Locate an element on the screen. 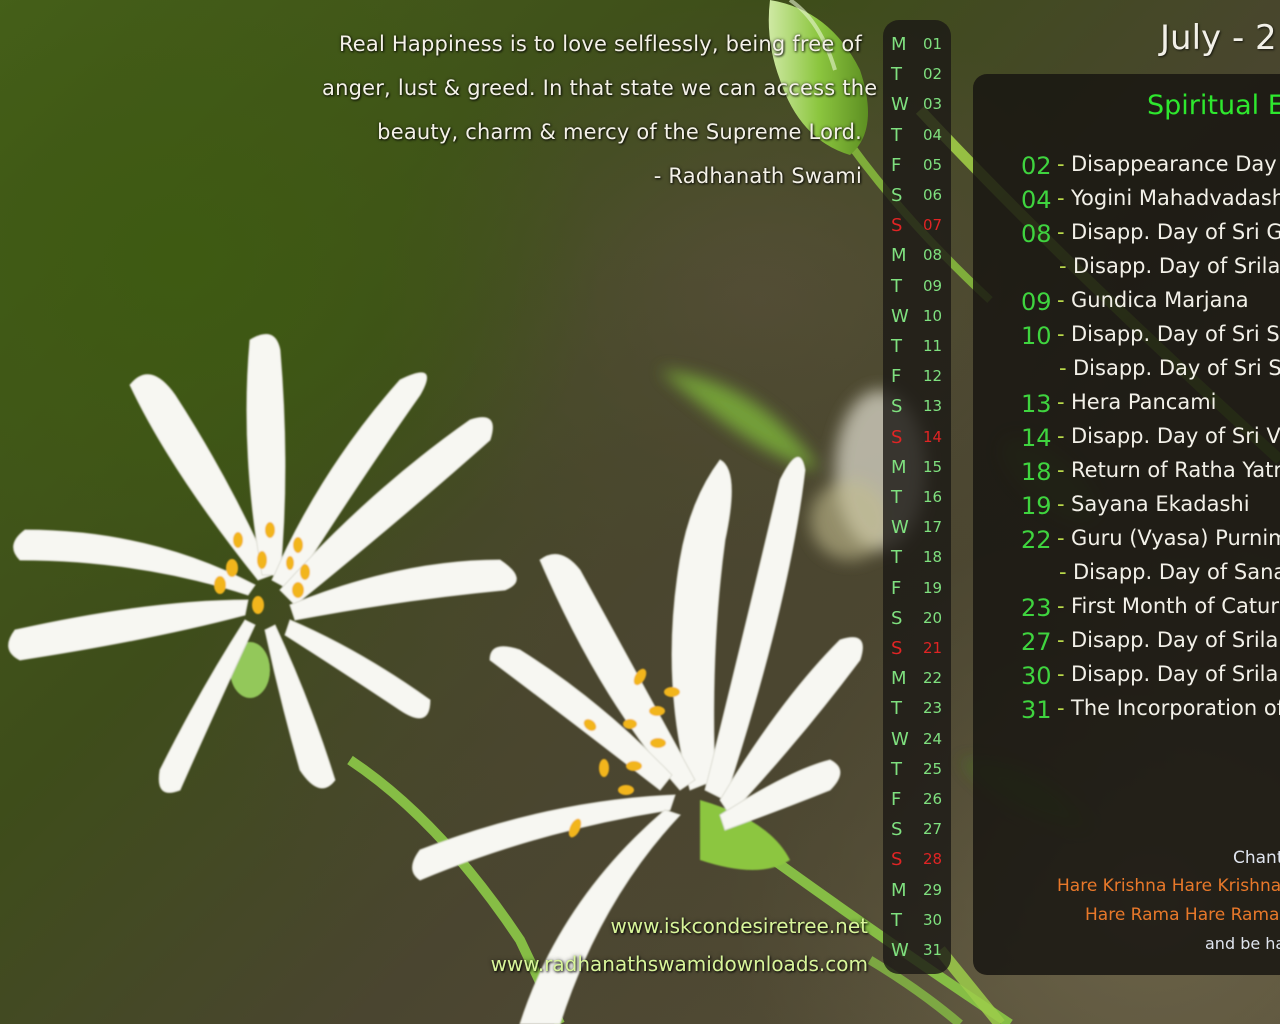 The image size is (1280, 1024). event-item: 18- Return of Ratha Yatra is located at coordinates (1126, 473).